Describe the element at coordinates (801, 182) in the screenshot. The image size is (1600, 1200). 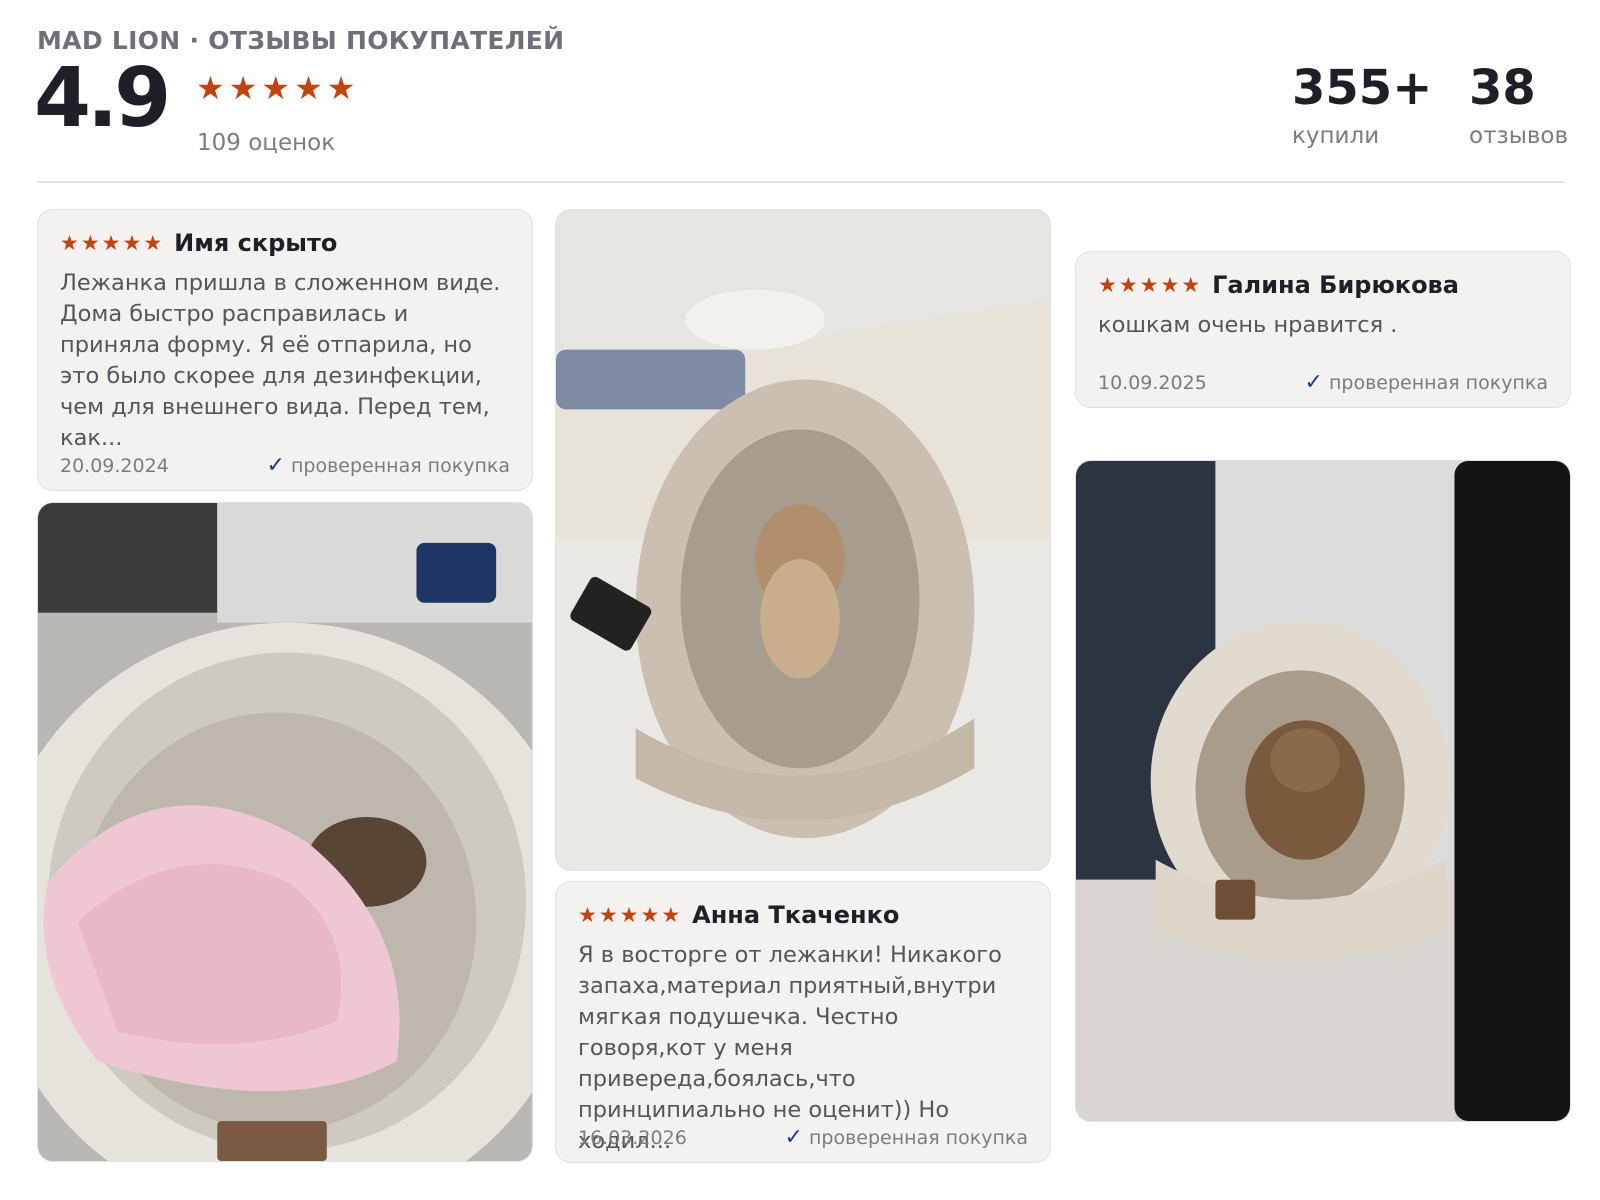
I see `header-divider` at that location.